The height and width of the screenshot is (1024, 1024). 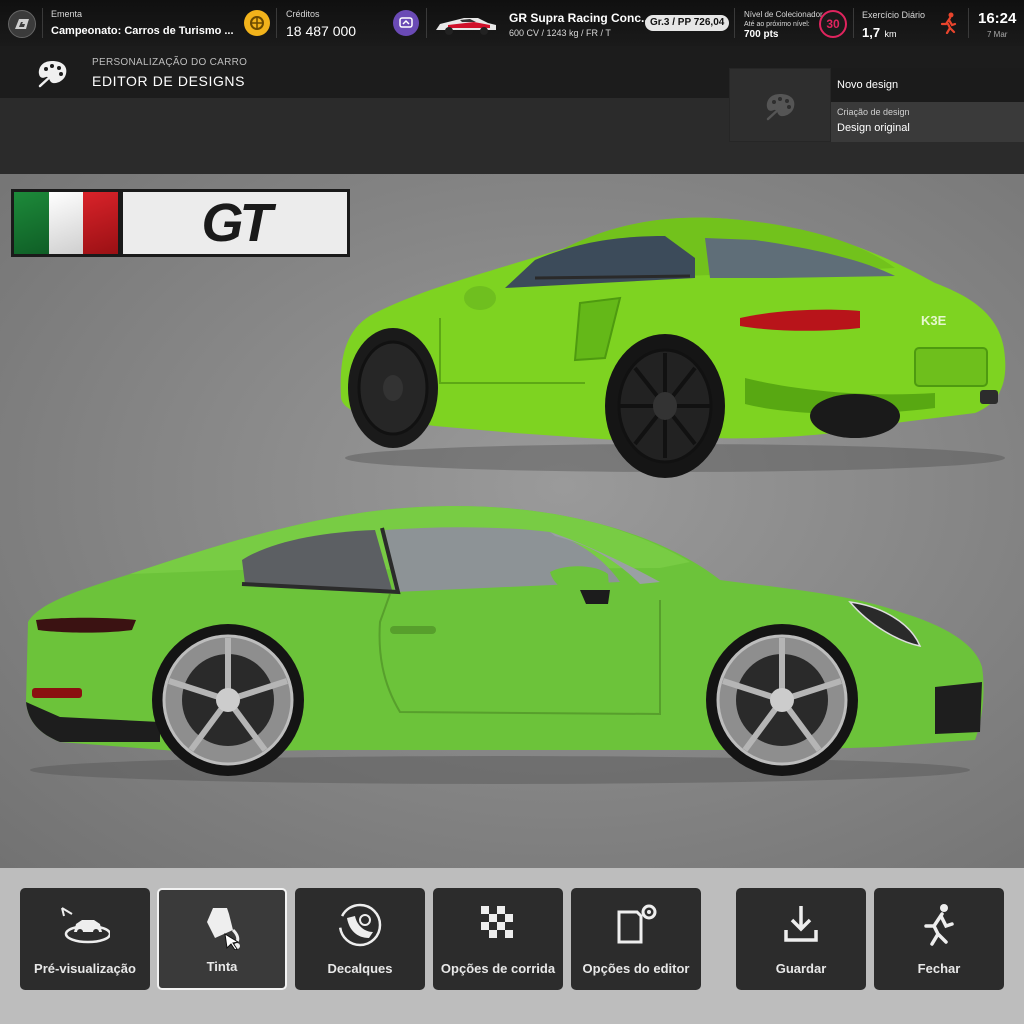 I want to click on design-thumb, so click(x=780, y=105).